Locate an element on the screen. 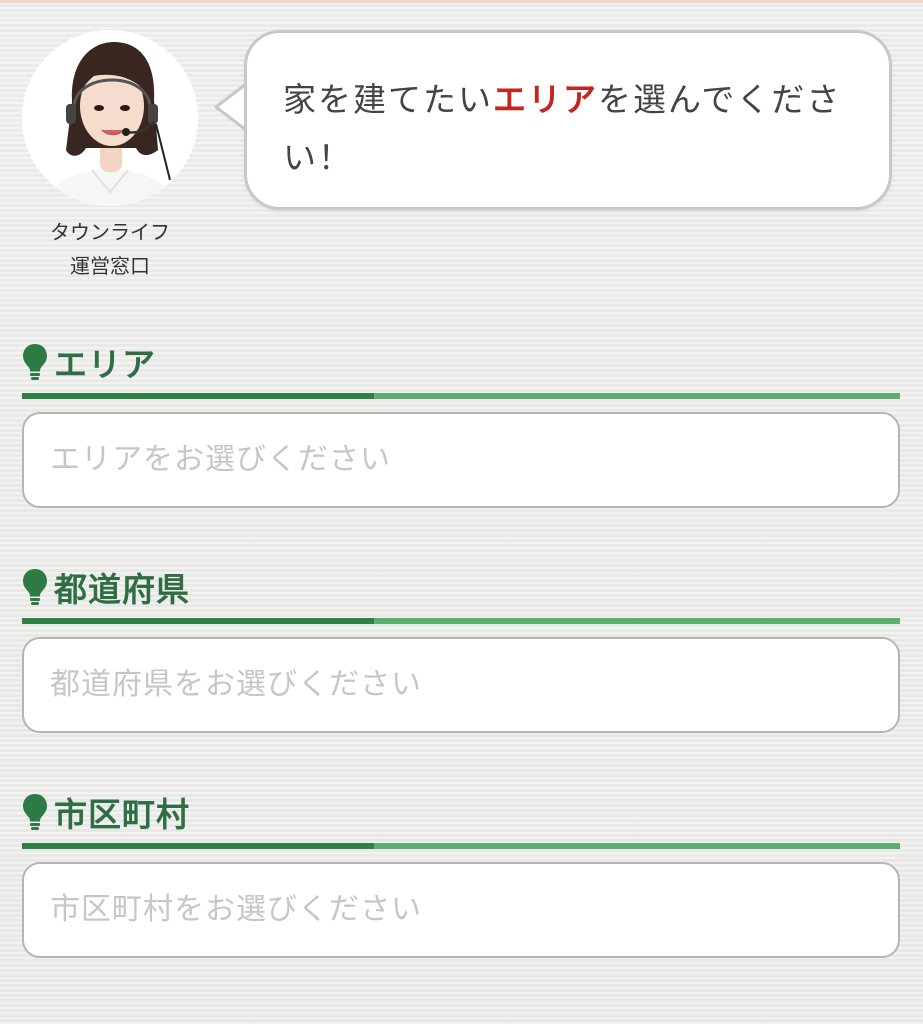  operator-name-line1: タウンライフ is located at coordinates (110, 232).